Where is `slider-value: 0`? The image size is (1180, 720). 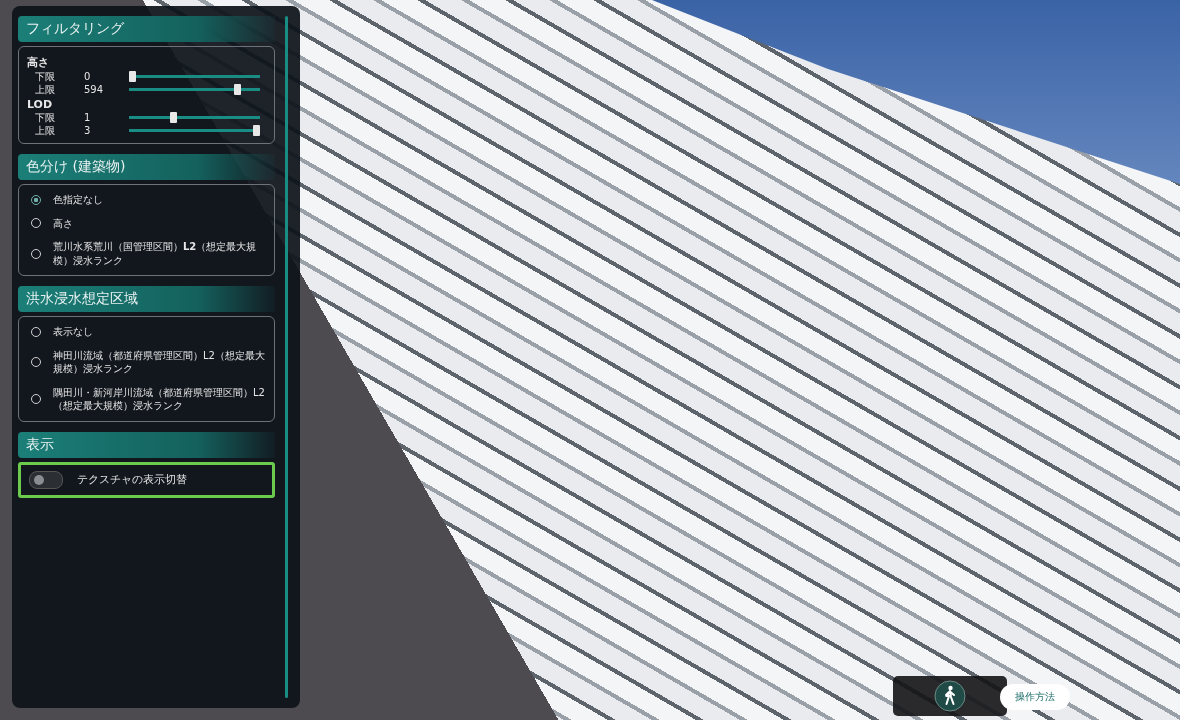
slider-value: 0 is located at coordinates (88, 76).